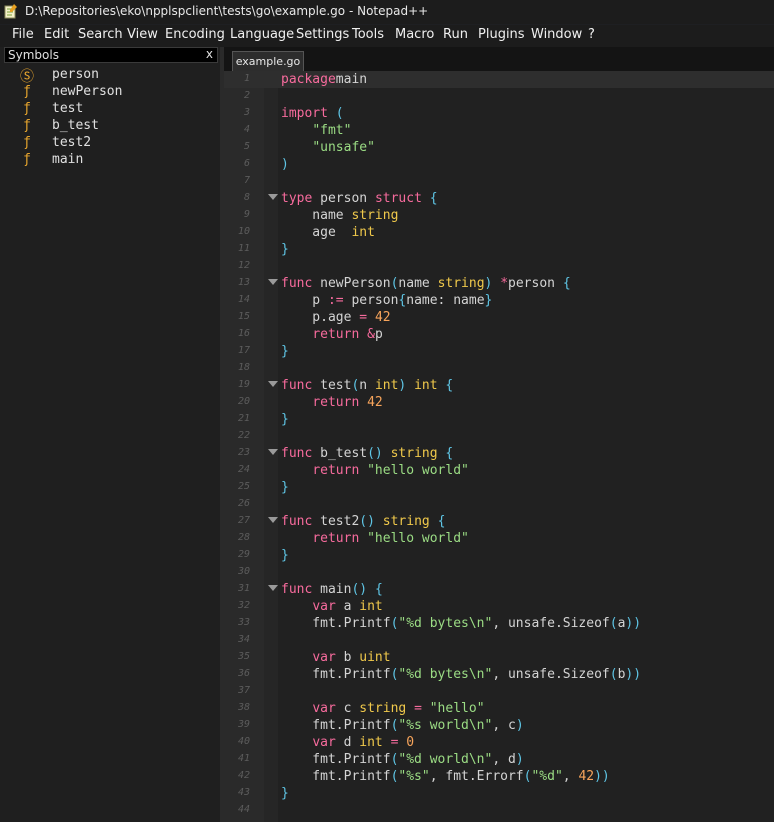 This screenshot has width=774, height=822. What do you see at coordinates (243, 452) in the screenshot?
I see `line-number: 23` at bounding box center [243, 452].